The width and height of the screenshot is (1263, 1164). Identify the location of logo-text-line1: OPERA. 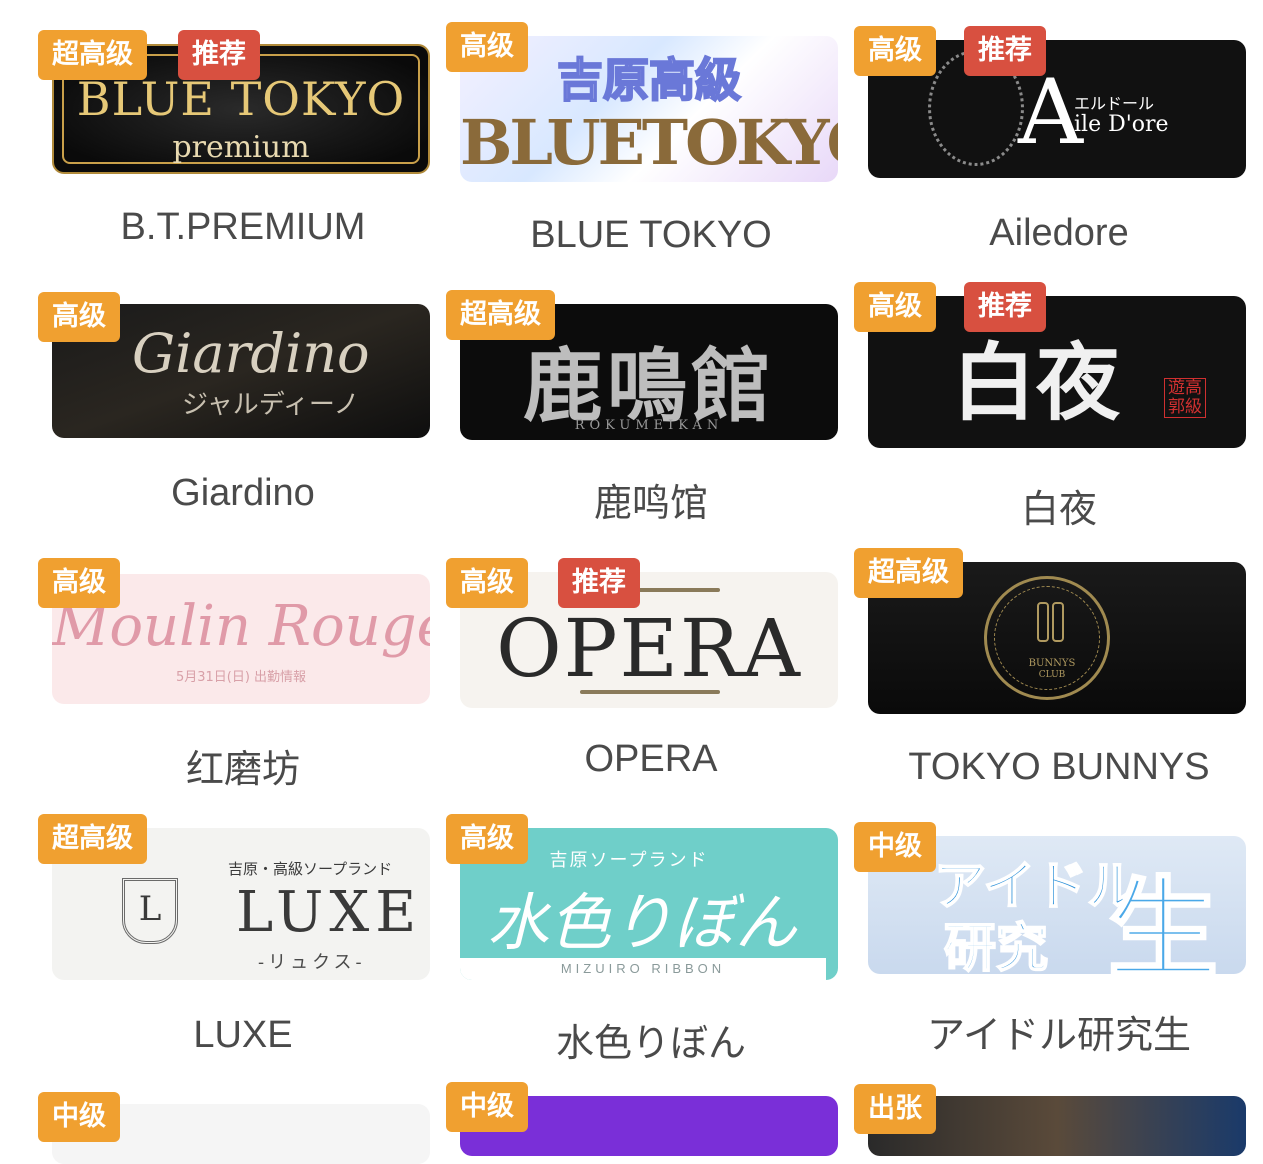
(649, 648).